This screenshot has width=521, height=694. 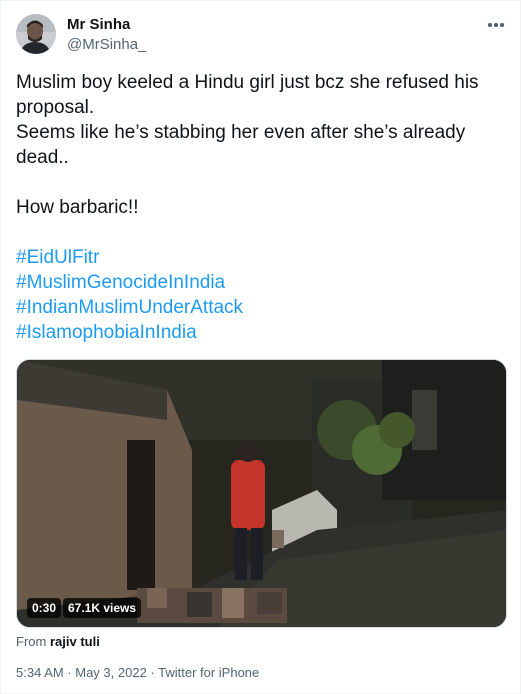 What do you see at coordinates (263, 282) in the screenshot?
I see `hashtag-link: #MuslimGenocideInIndia` at bounding box center [263, 282].